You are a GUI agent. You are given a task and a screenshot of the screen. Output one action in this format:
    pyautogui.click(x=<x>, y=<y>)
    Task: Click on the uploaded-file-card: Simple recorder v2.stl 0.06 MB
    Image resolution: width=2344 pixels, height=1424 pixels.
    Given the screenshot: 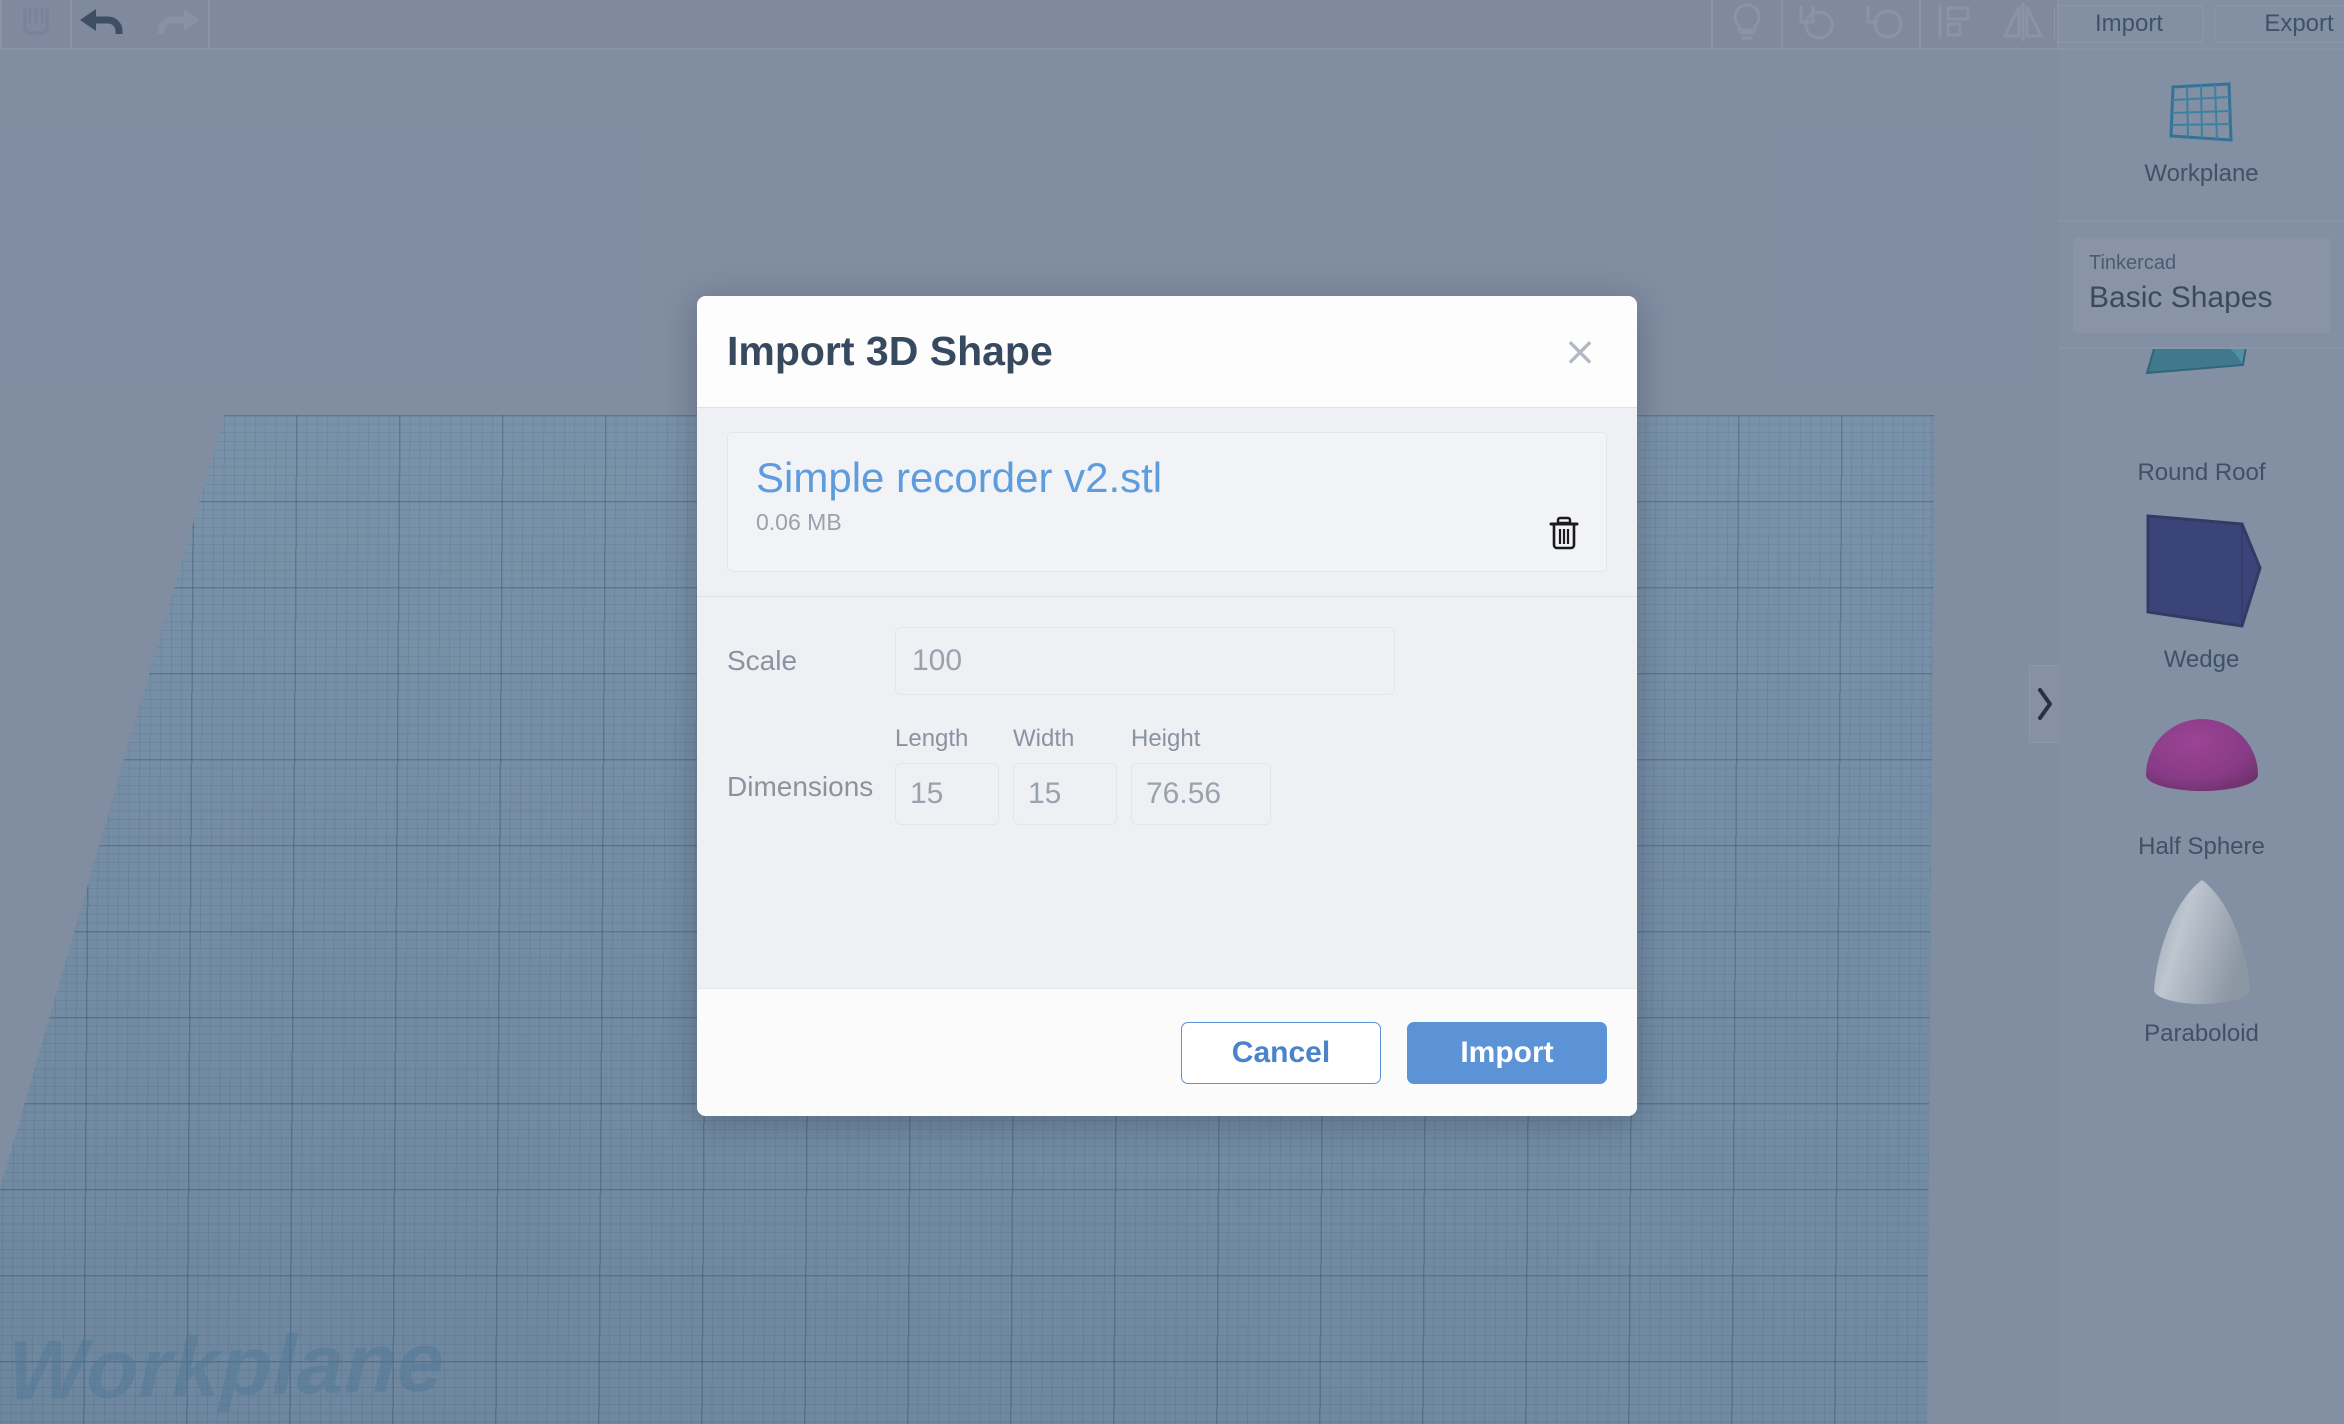 What is the action you would take?
    pyautogui.click(x=1167, y=502)
    